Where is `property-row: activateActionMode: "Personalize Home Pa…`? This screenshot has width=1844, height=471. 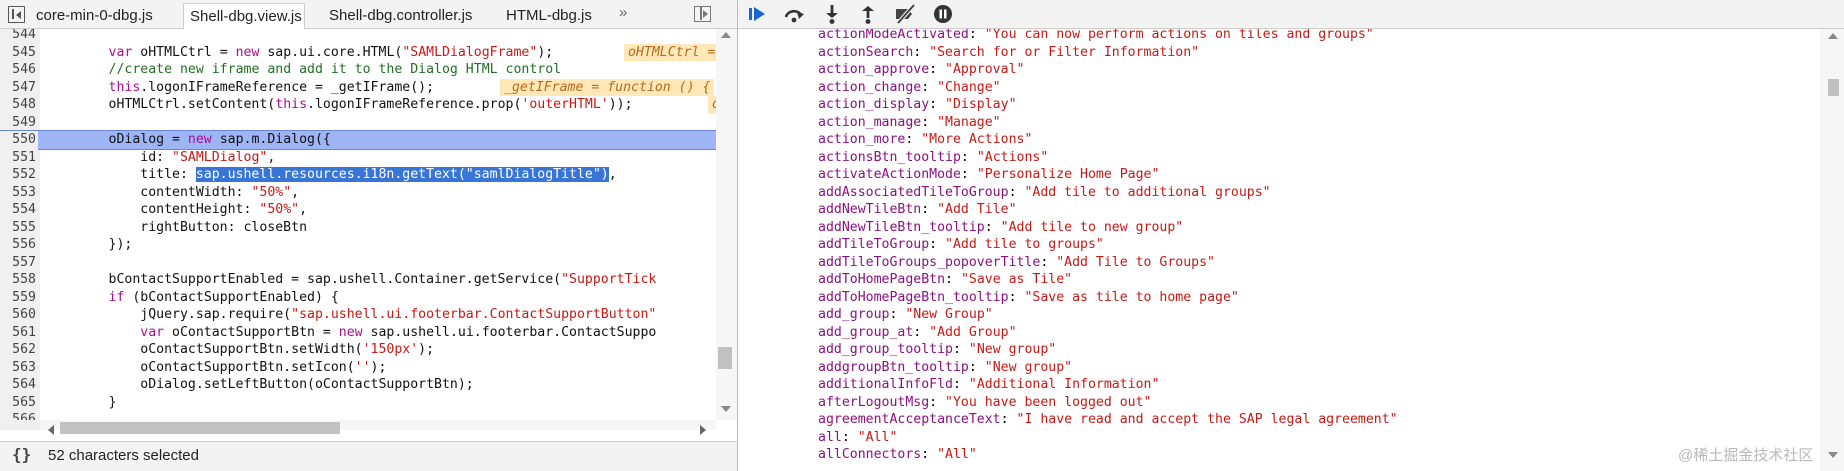 property-row: activateActionMode: "Personalize Home Pa… is located at coordinates (988, 175).